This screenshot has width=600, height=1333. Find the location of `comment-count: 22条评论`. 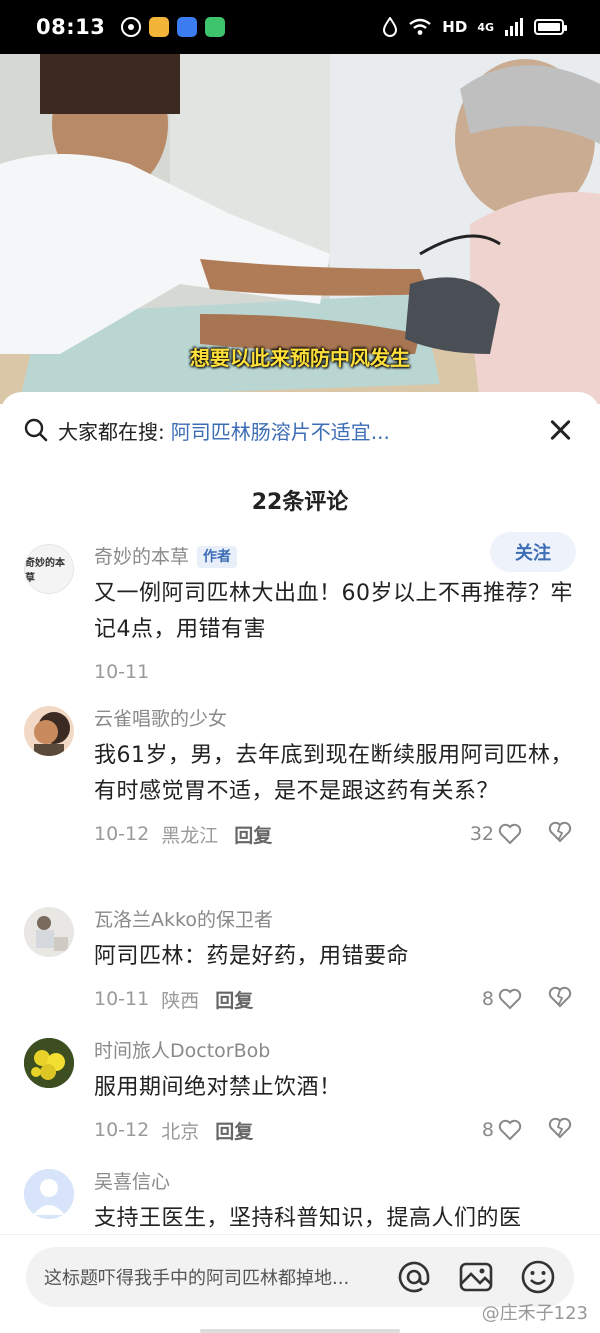

comment-count: 22条评论 is located at coordinates (300, 502).